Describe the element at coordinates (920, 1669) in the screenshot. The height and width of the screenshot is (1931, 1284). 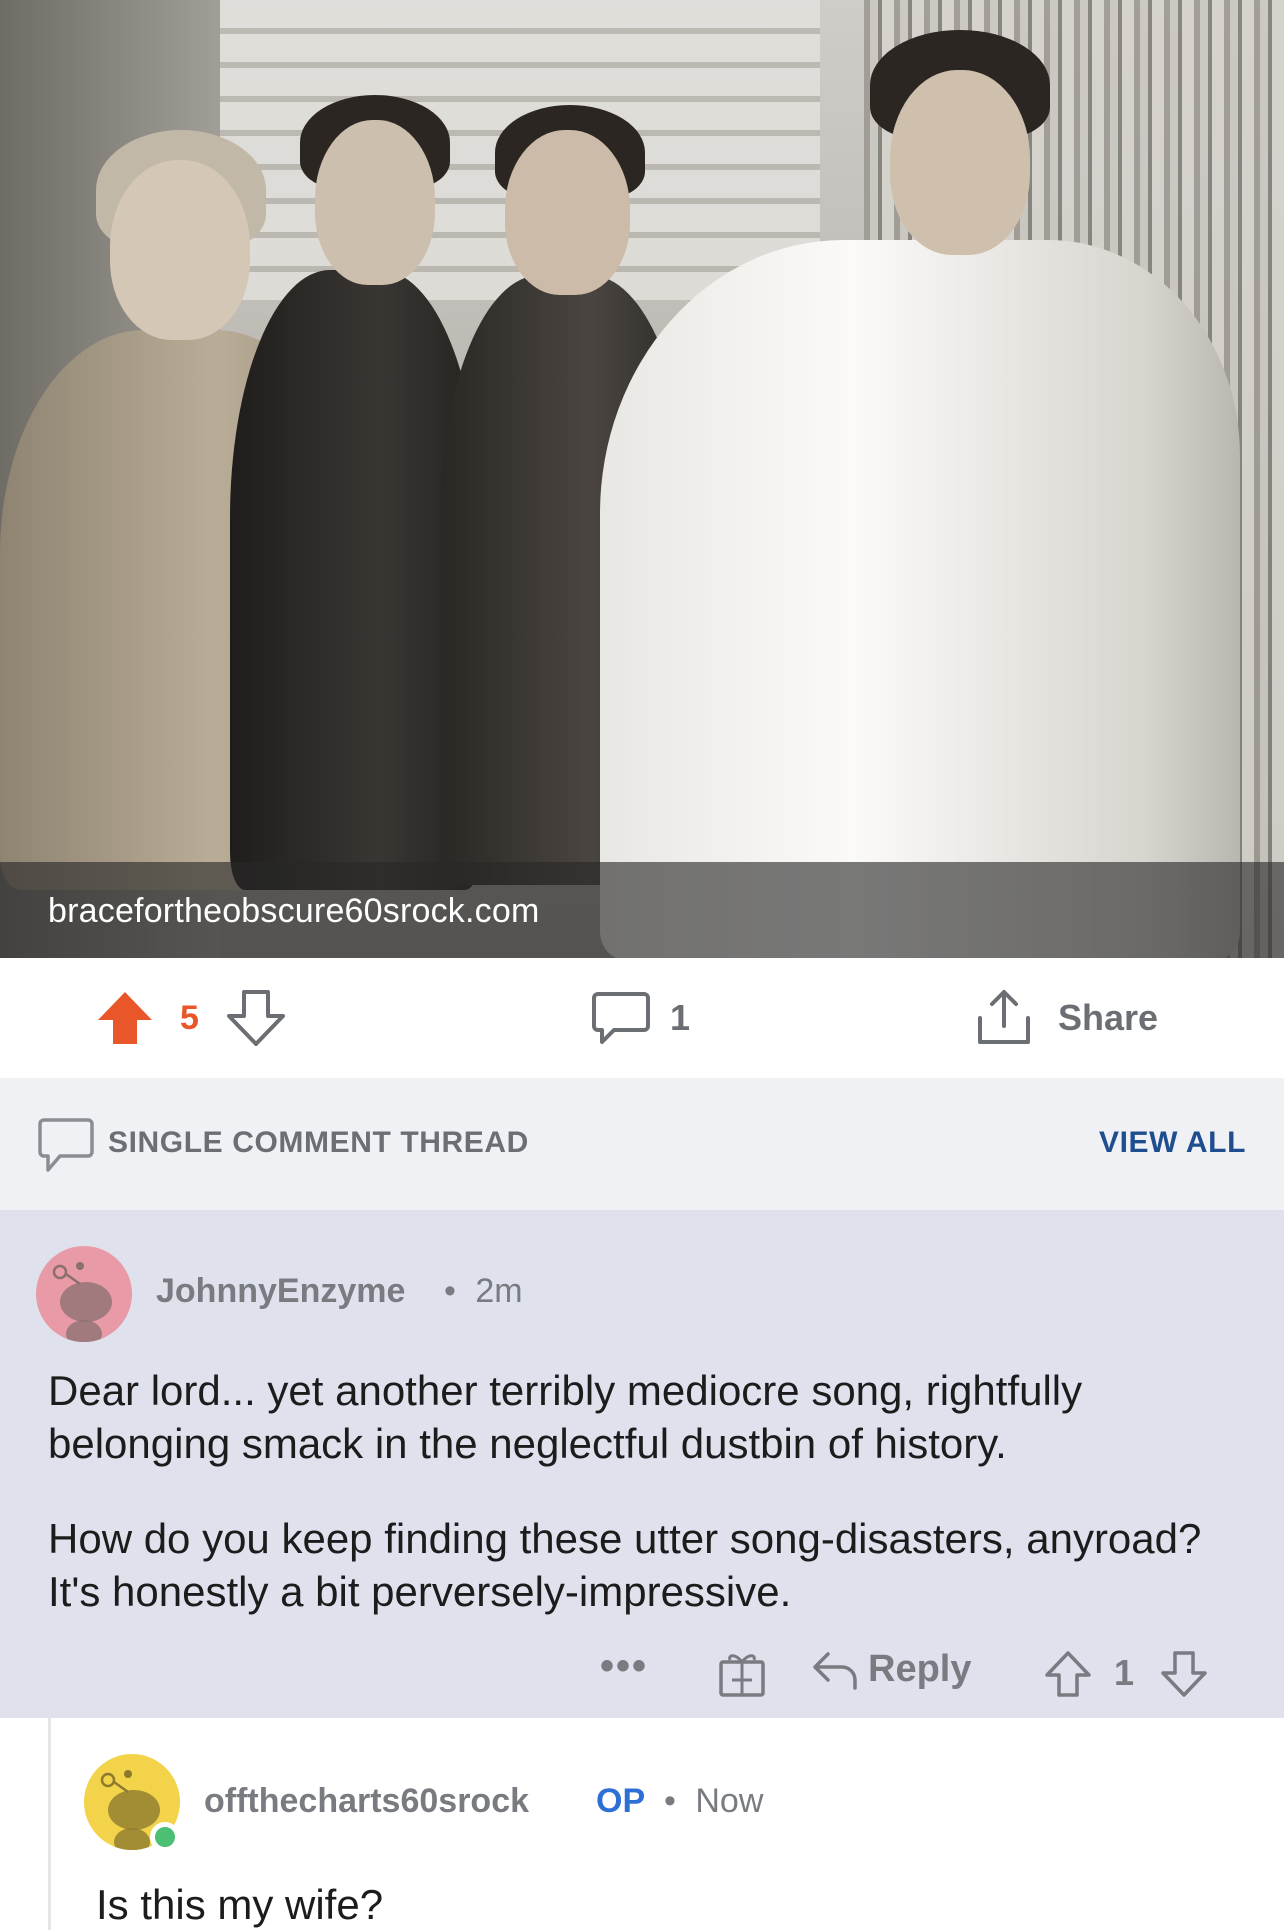
I see `reply-label: Reply` at that location.